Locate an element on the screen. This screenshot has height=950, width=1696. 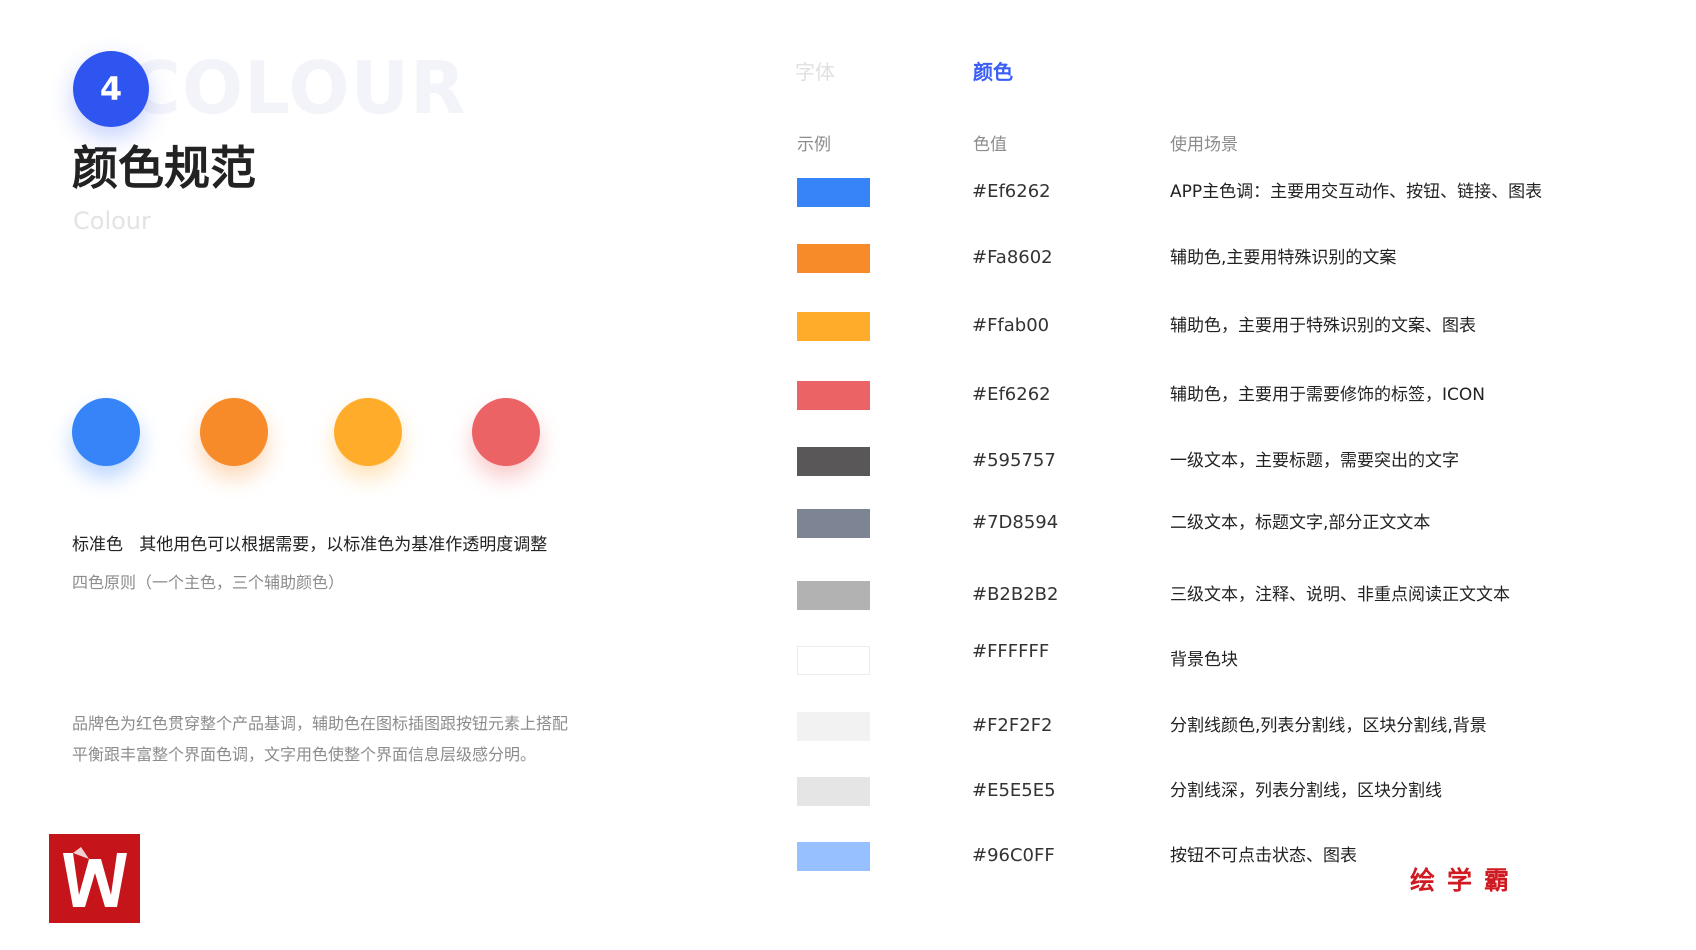
table-row: #F2F2F2 分割线颜色,列表分割线，区块分割线,背景 is located at coordinates (848, 727).